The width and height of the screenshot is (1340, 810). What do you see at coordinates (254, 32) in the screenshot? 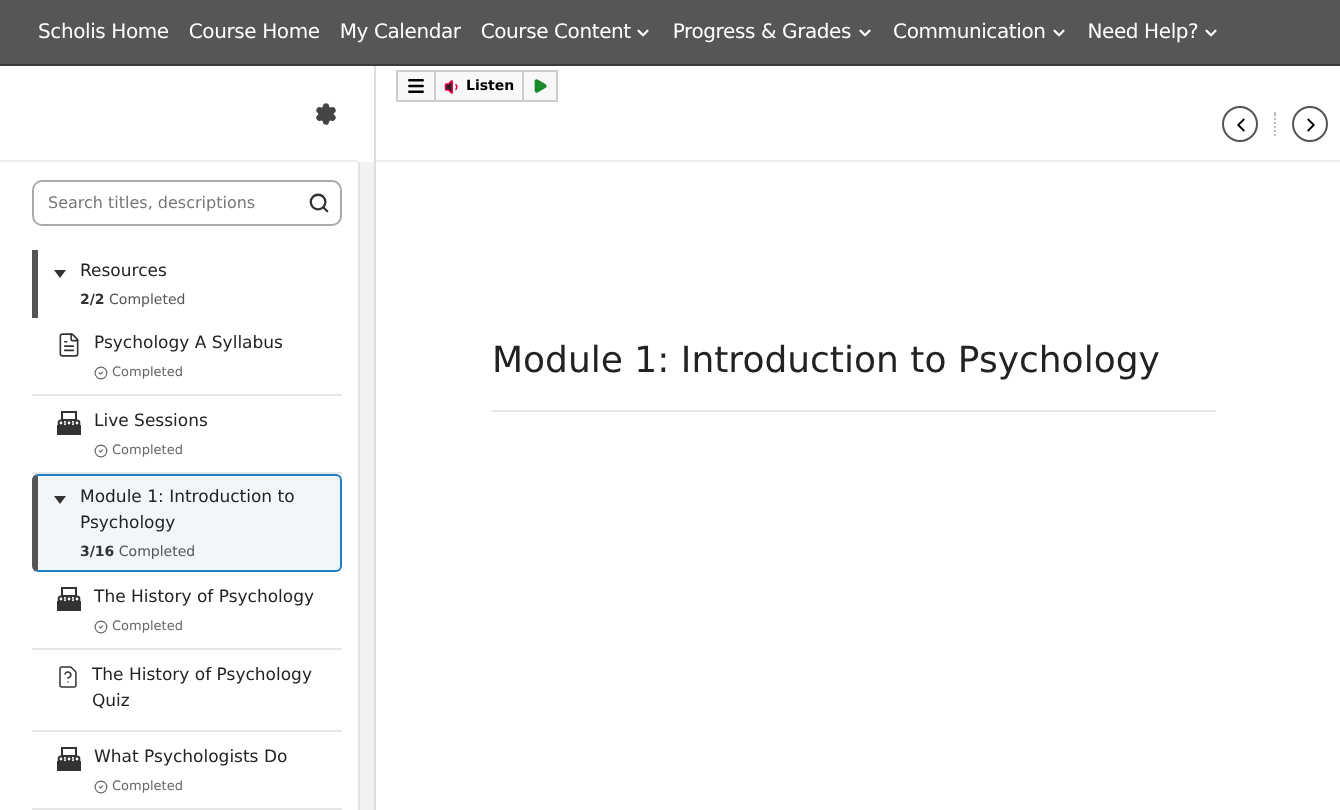
I see `nav-link: Course Home` at bounding box center [254, 32].